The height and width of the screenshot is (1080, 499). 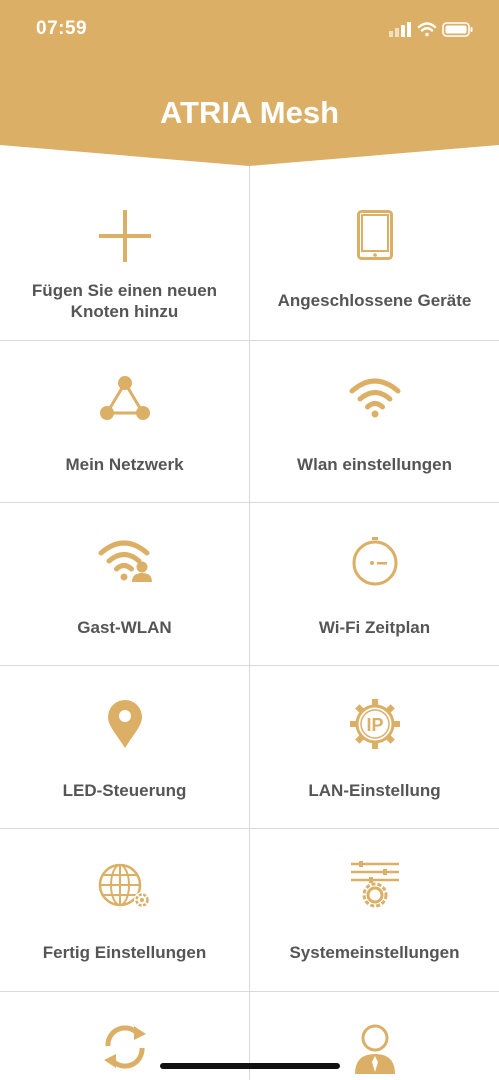 I want to click on menu-item-label: Wlan einstellungen, so click(x=374, y=464).